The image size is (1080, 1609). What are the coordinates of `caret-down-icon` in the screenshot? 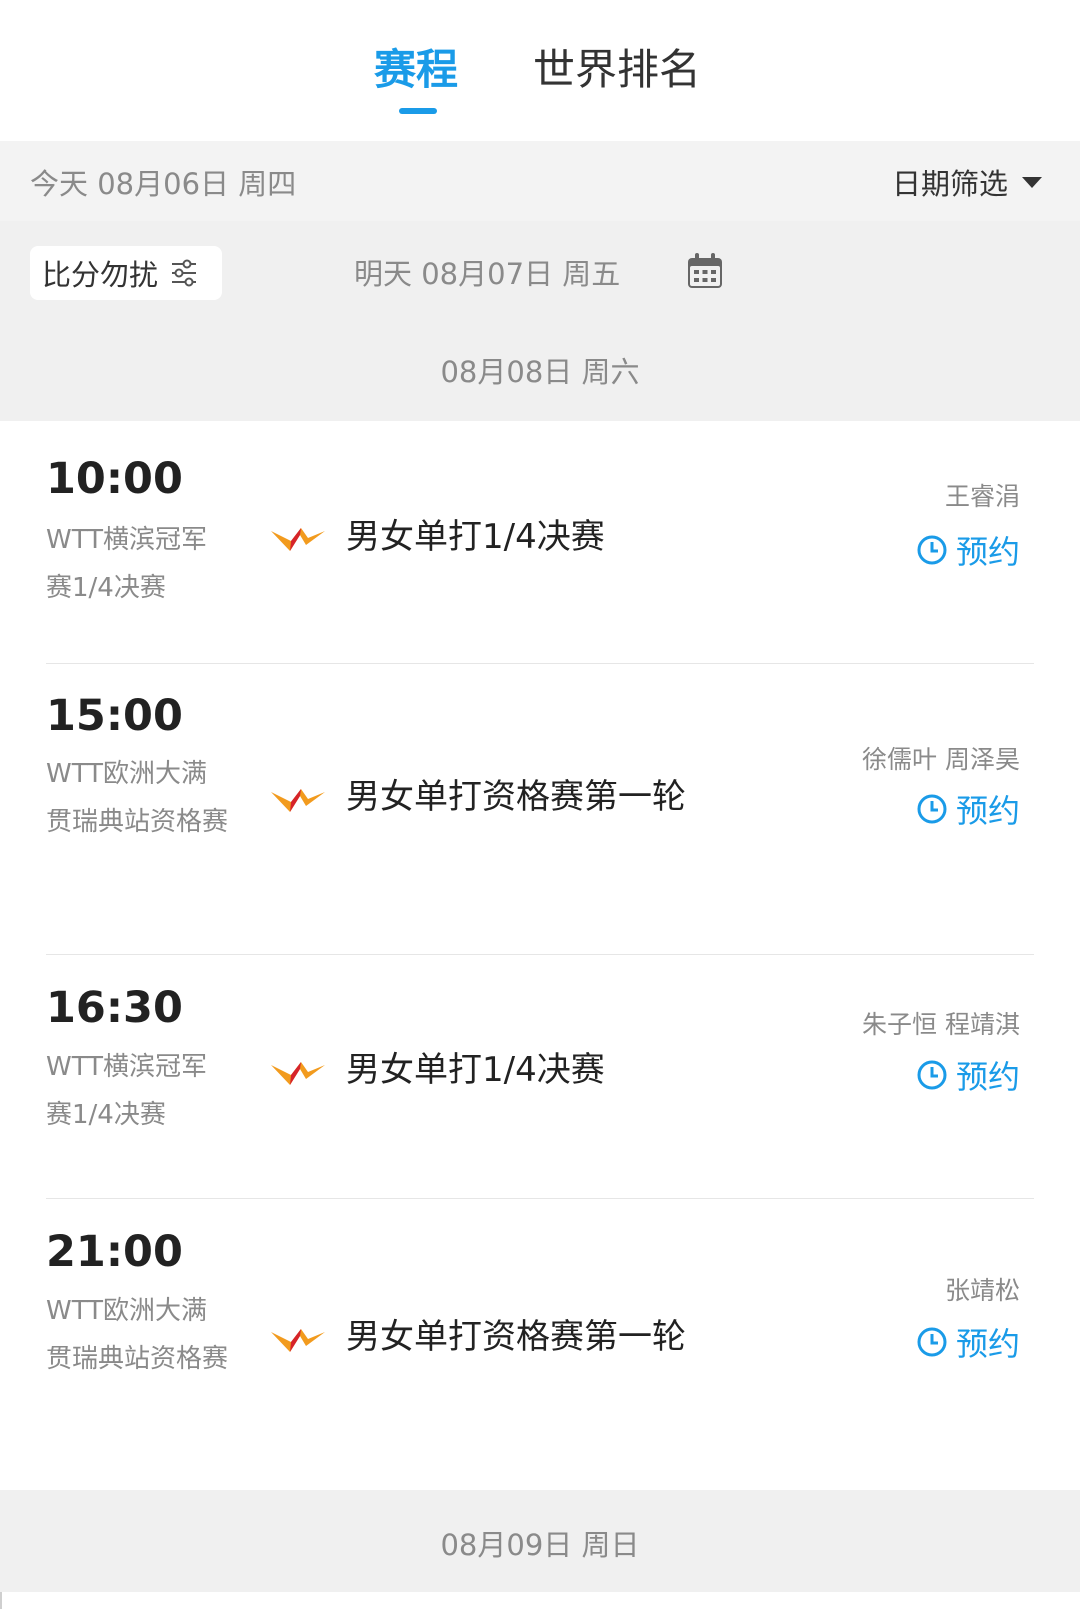 It's located at (1032, 182).